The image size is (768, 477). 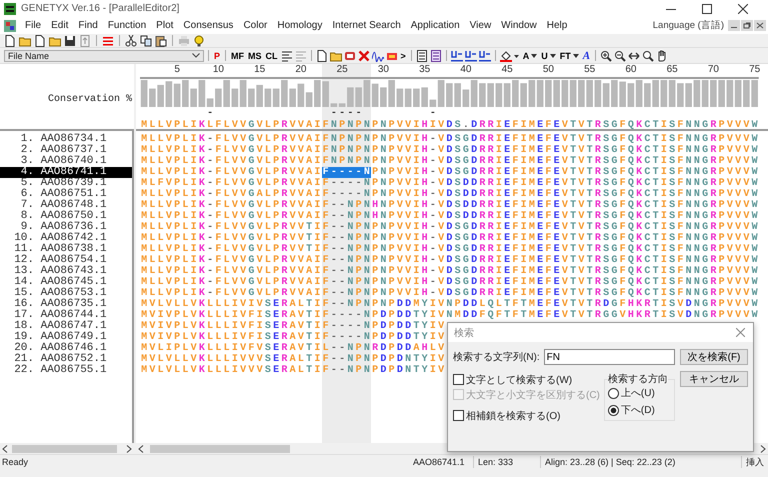 I want to click on zoom-in-icon, so click(x=606, y=56).